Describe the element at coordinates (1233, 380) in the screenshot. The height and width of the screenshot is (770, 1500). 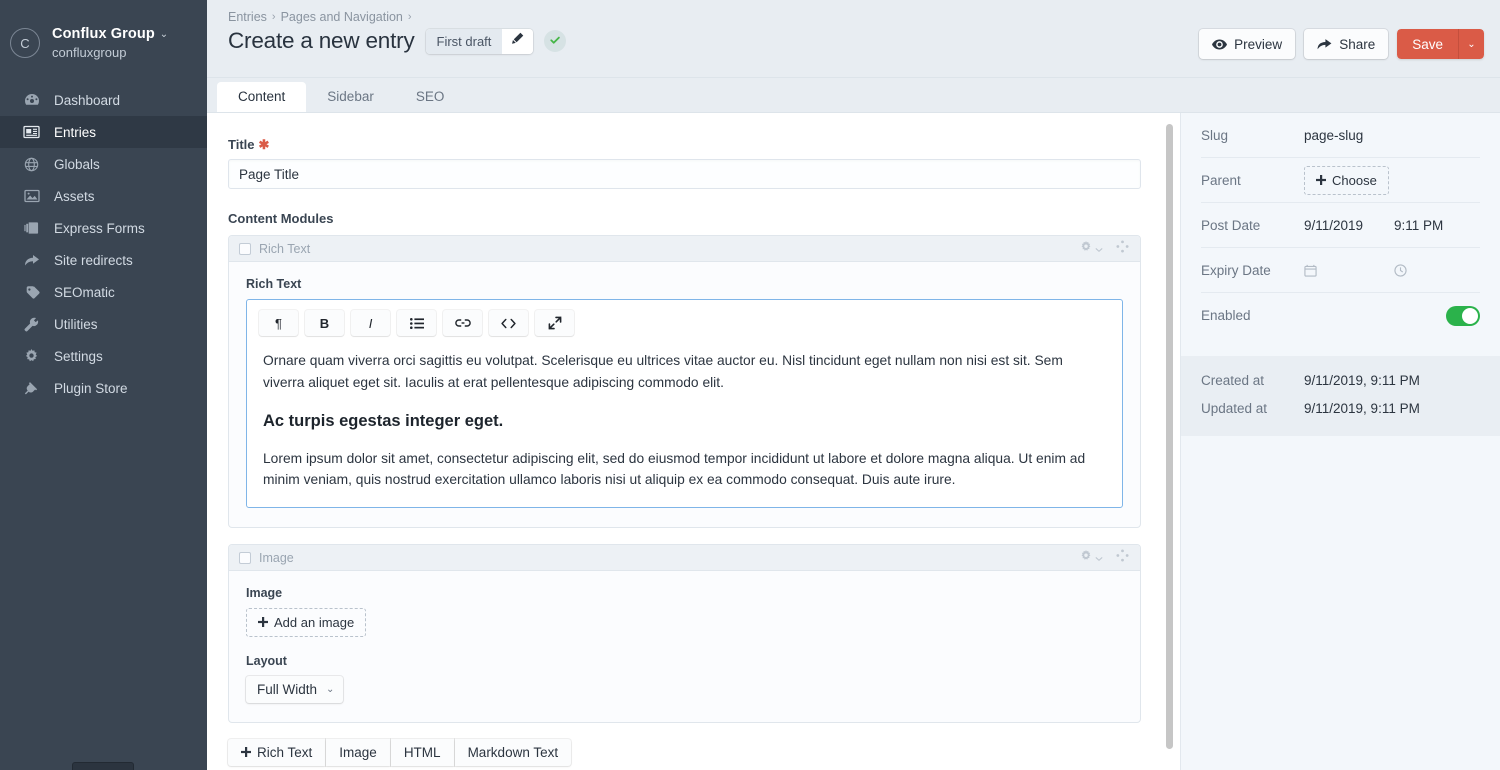
I see `created-at-label: Created at` at that location.